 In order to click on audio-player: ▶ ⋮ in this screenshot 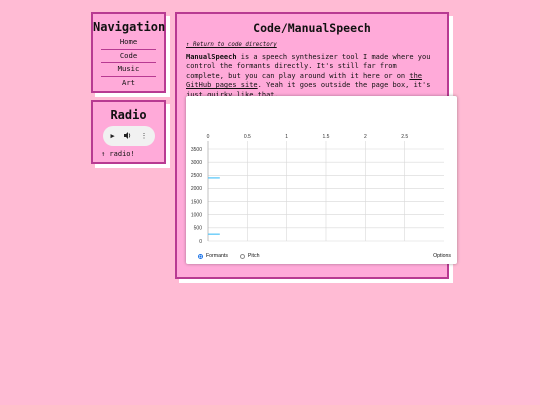, I will do `click(129, 136)`.